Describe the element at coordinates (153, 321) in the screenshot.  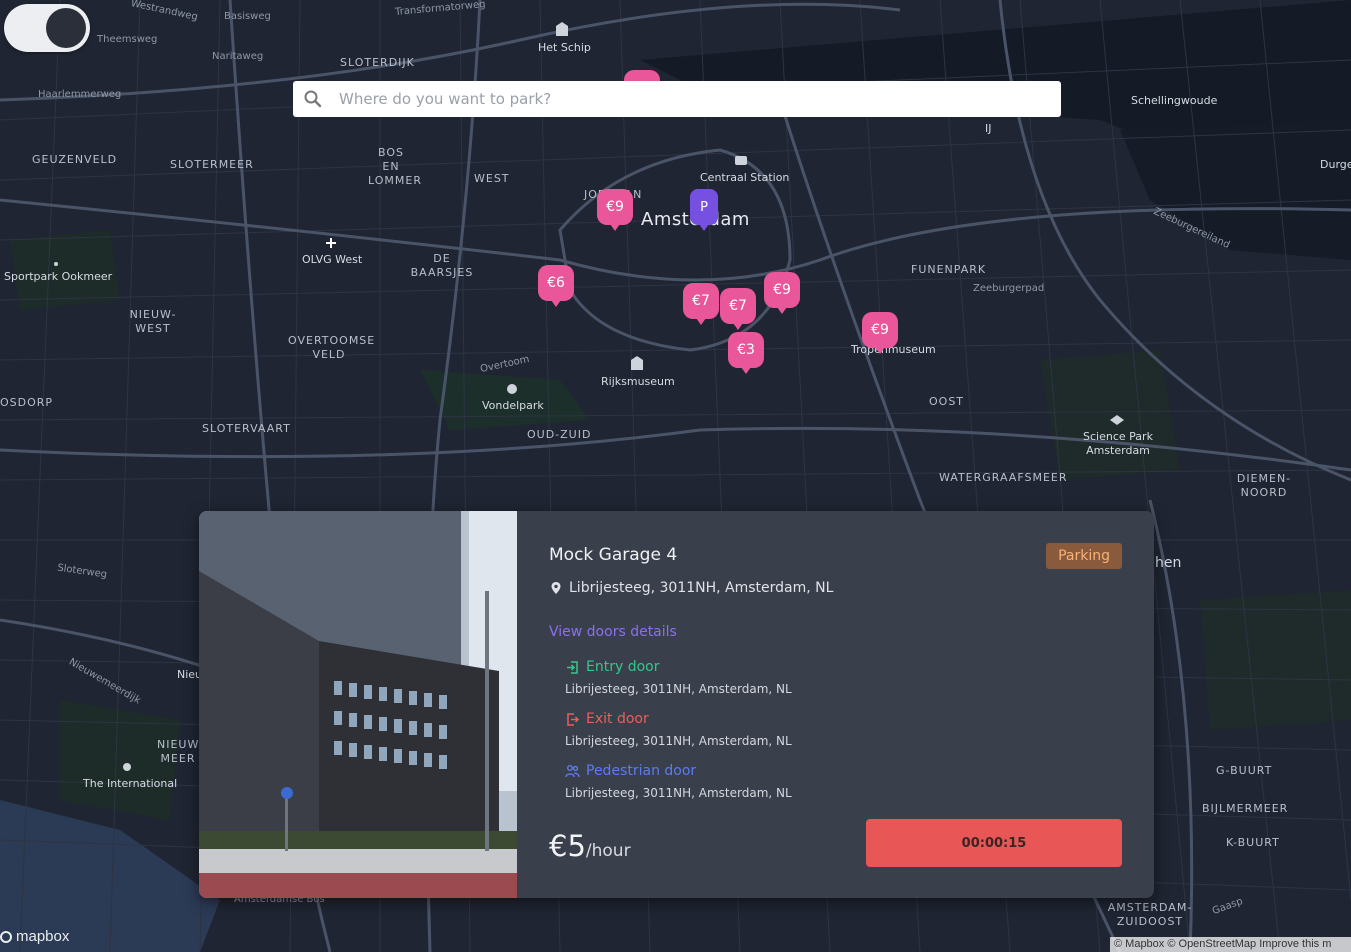
I see `map-label-nieuw-west: NIEUW-WEST` at that location.